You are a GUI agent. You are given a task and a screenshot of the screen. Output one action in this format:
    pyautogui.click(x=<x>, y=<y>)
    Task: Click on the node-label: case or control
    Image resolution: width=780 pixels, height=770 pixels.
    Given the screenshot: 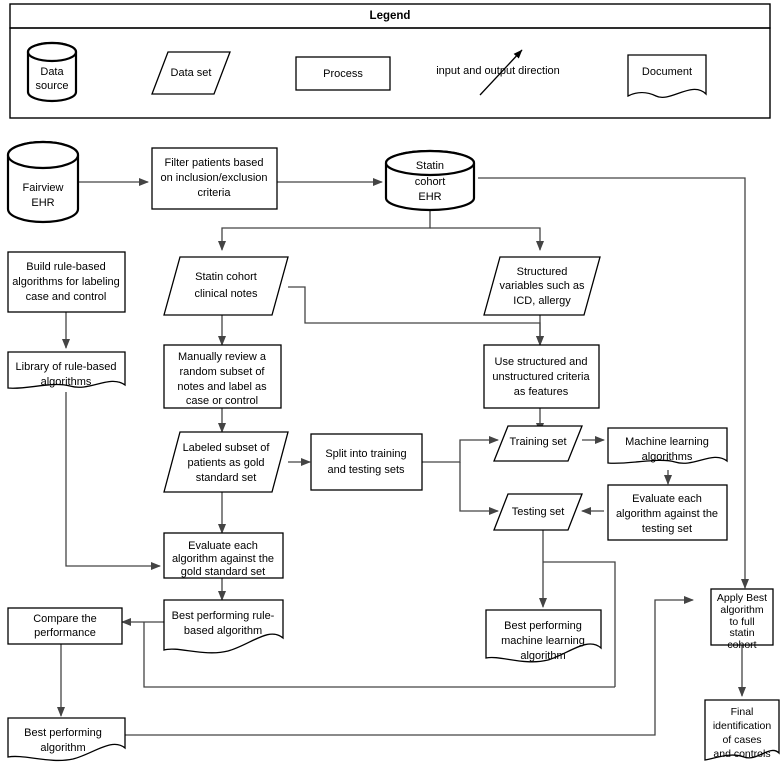 What is the action you would take?
    pyautogui.click(x=222, y=401)
    